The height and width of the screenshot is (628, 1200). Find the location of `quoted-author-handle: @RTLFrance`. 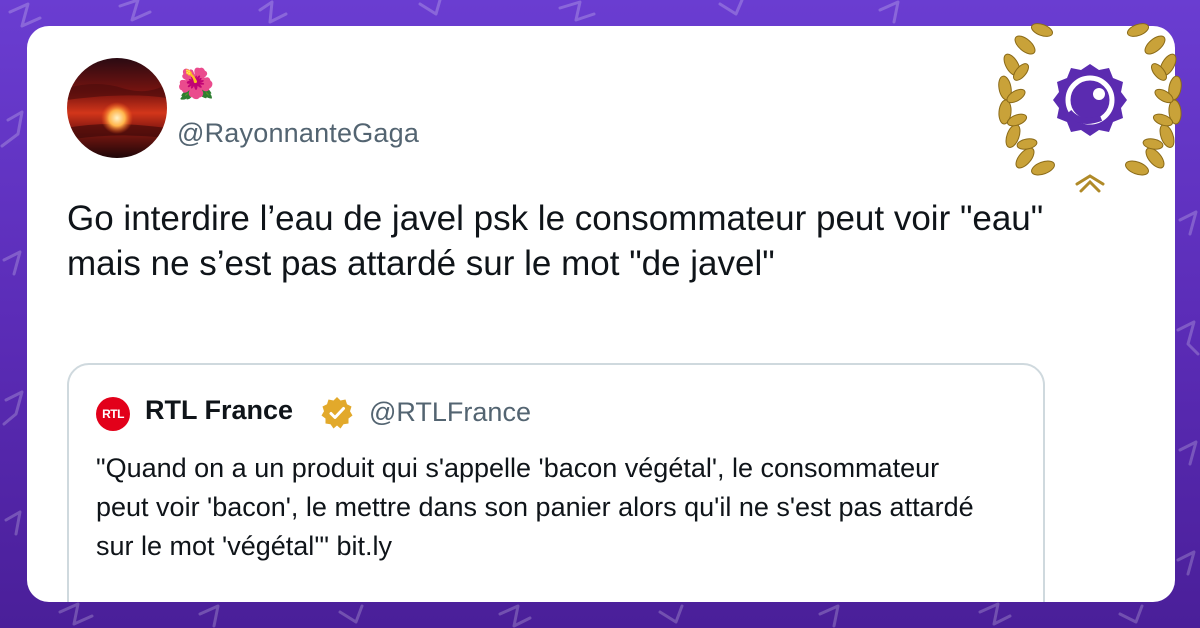

quoted-author-handle: @RTLFrance is located at coordinates (450, 412).